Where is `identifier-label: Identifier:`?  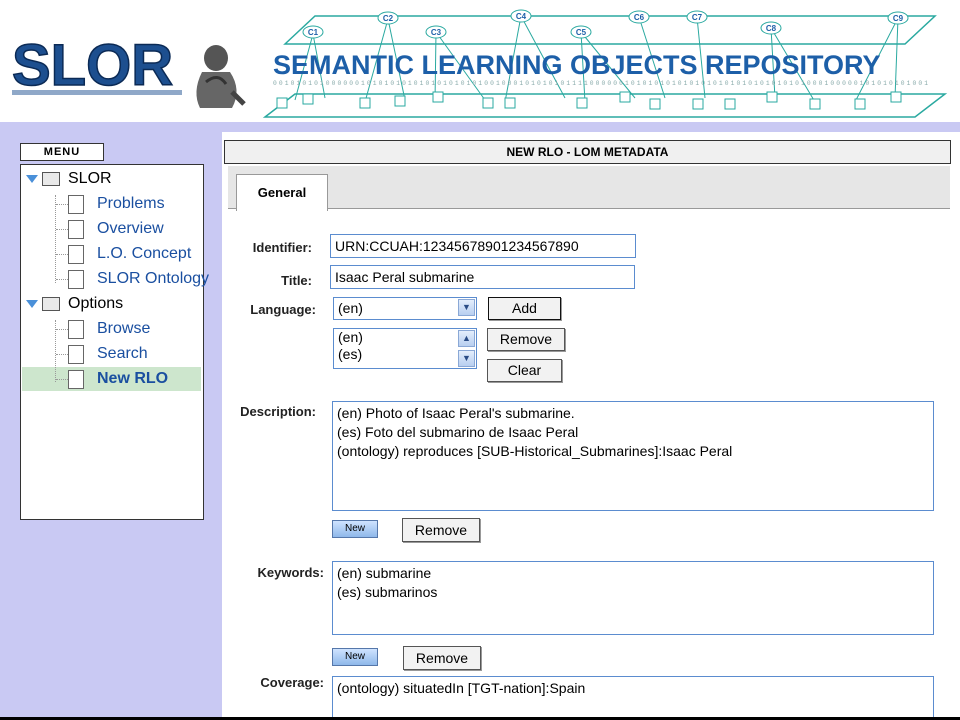
identifier-label: Identifier: is located at coordinates (282, 247).